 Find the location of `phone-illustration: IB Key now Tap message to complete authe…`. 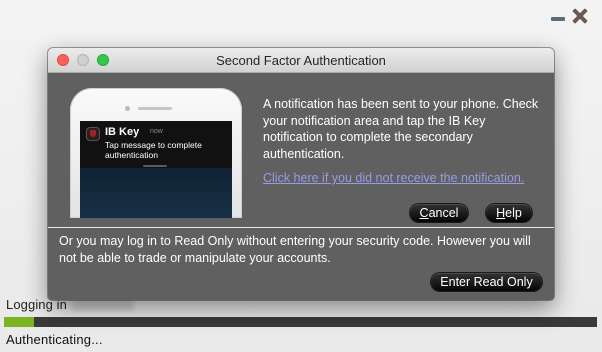

phone-illustration: IB Key now Tap message to complete authe… is located at coordinates (156, 153).